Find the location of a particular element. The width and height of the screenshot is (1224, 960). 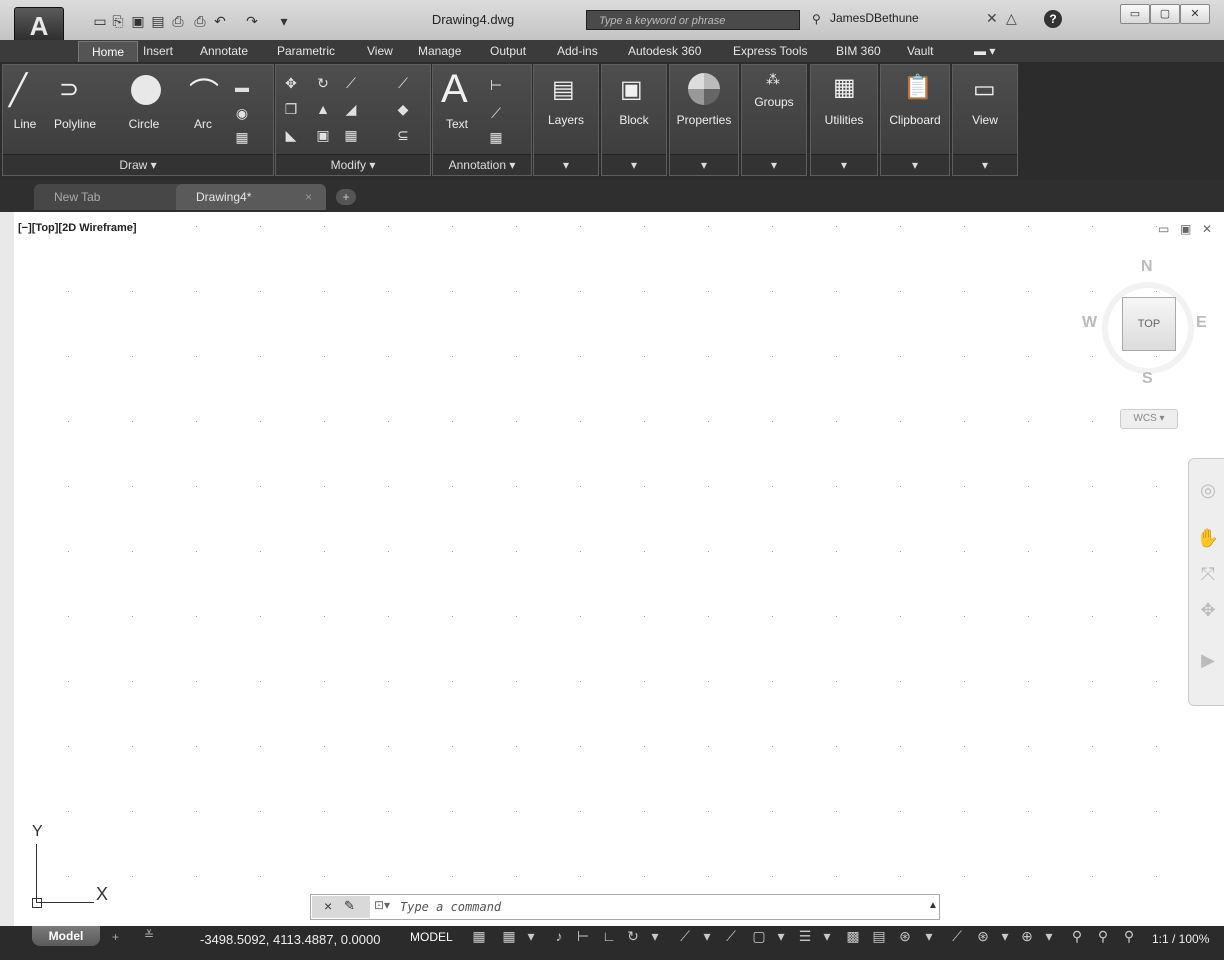

block-panel: ▣ Block ▾ is located at coordinates (634, 120).